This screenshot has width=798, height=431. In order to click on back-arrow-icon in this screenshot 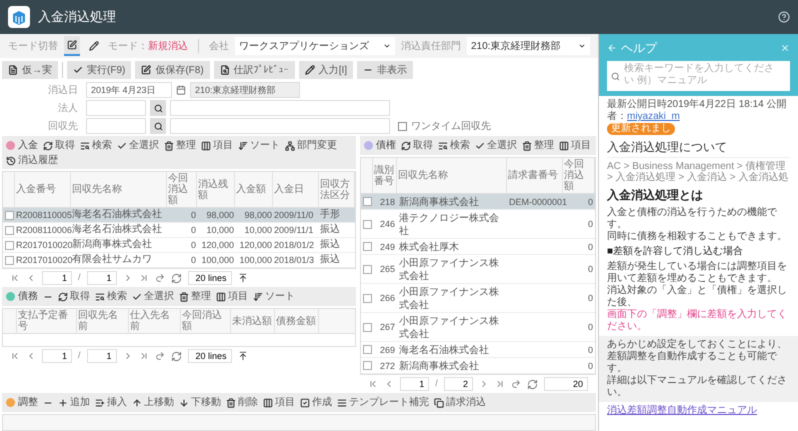, I will do `click(612, 48)`.